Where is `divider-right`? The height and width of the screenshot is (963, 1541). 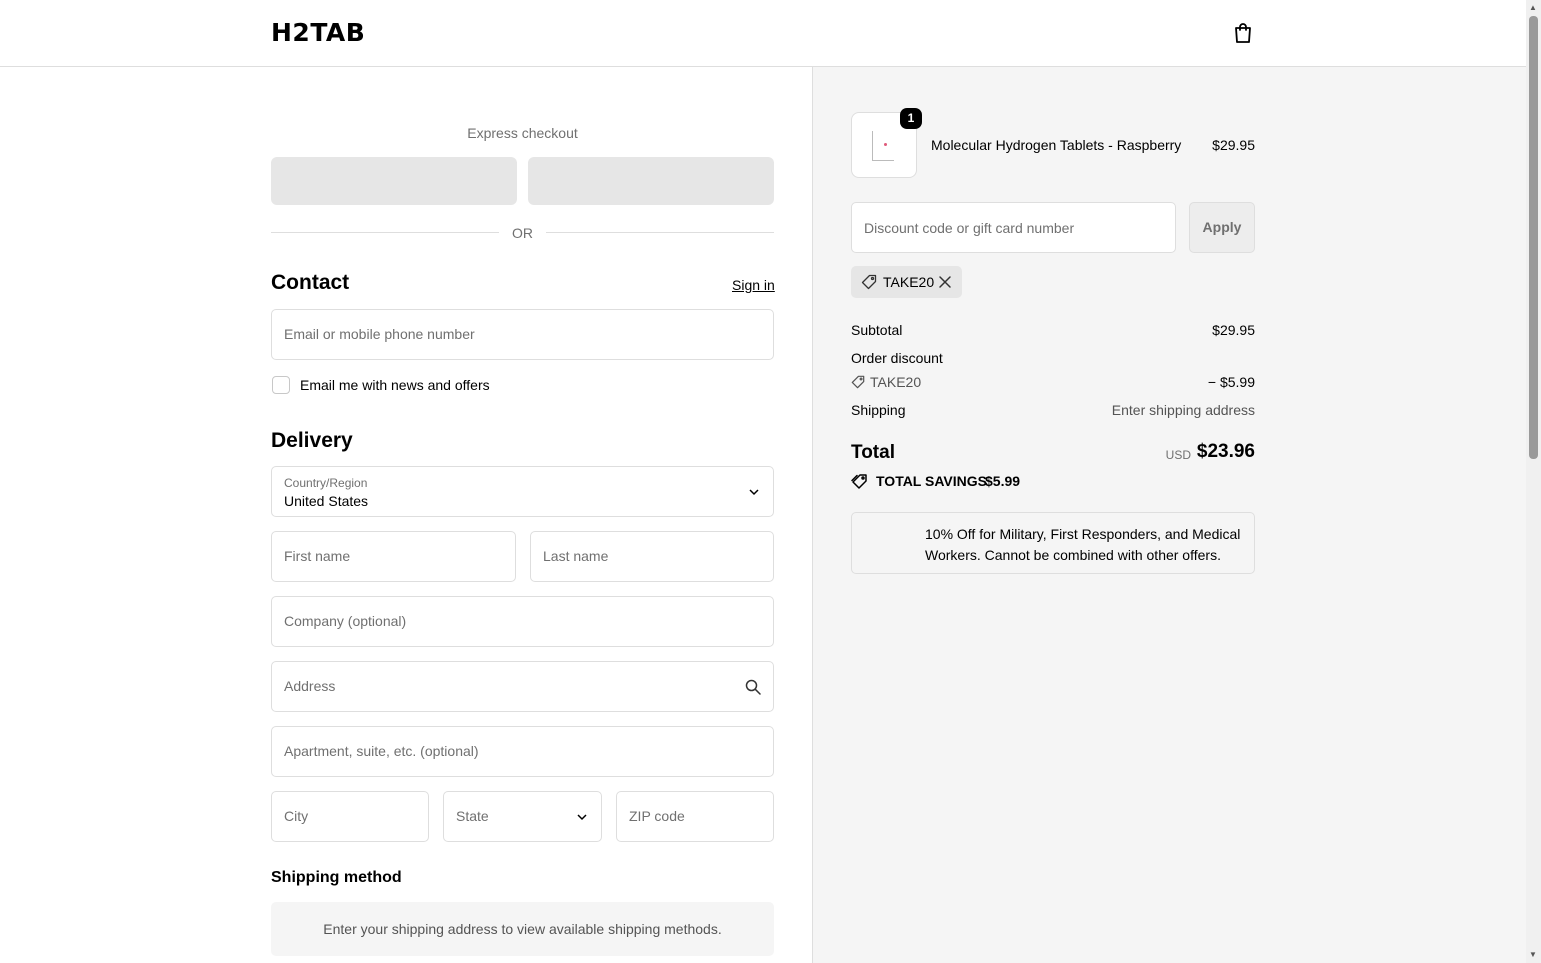
divider-right is located at coordinates (660, 232).